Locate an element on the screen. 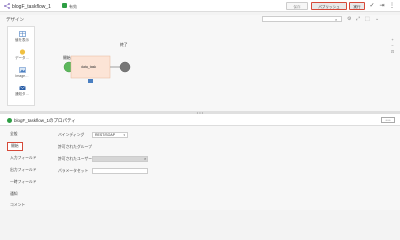  settings-icon: ⚙ is located at coordinates (349, 19).